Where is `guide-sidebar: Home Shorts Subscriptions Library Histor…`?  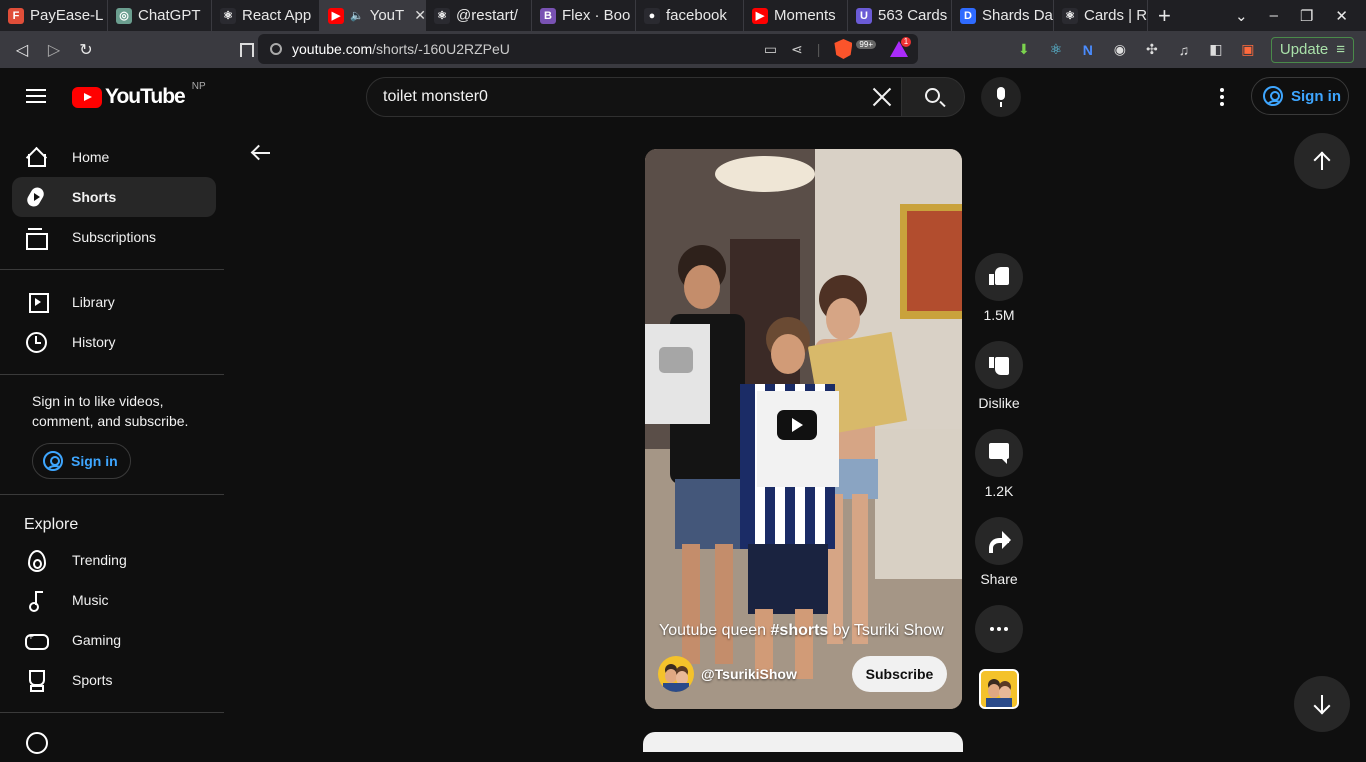
guide-sidebar: Home Shorts Subscriptions Library Histor… is located at coordinates (112, 439).